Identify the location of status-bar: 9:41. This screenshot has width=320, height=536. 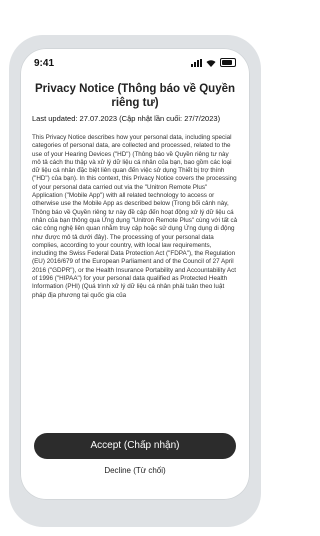
(135, 63).